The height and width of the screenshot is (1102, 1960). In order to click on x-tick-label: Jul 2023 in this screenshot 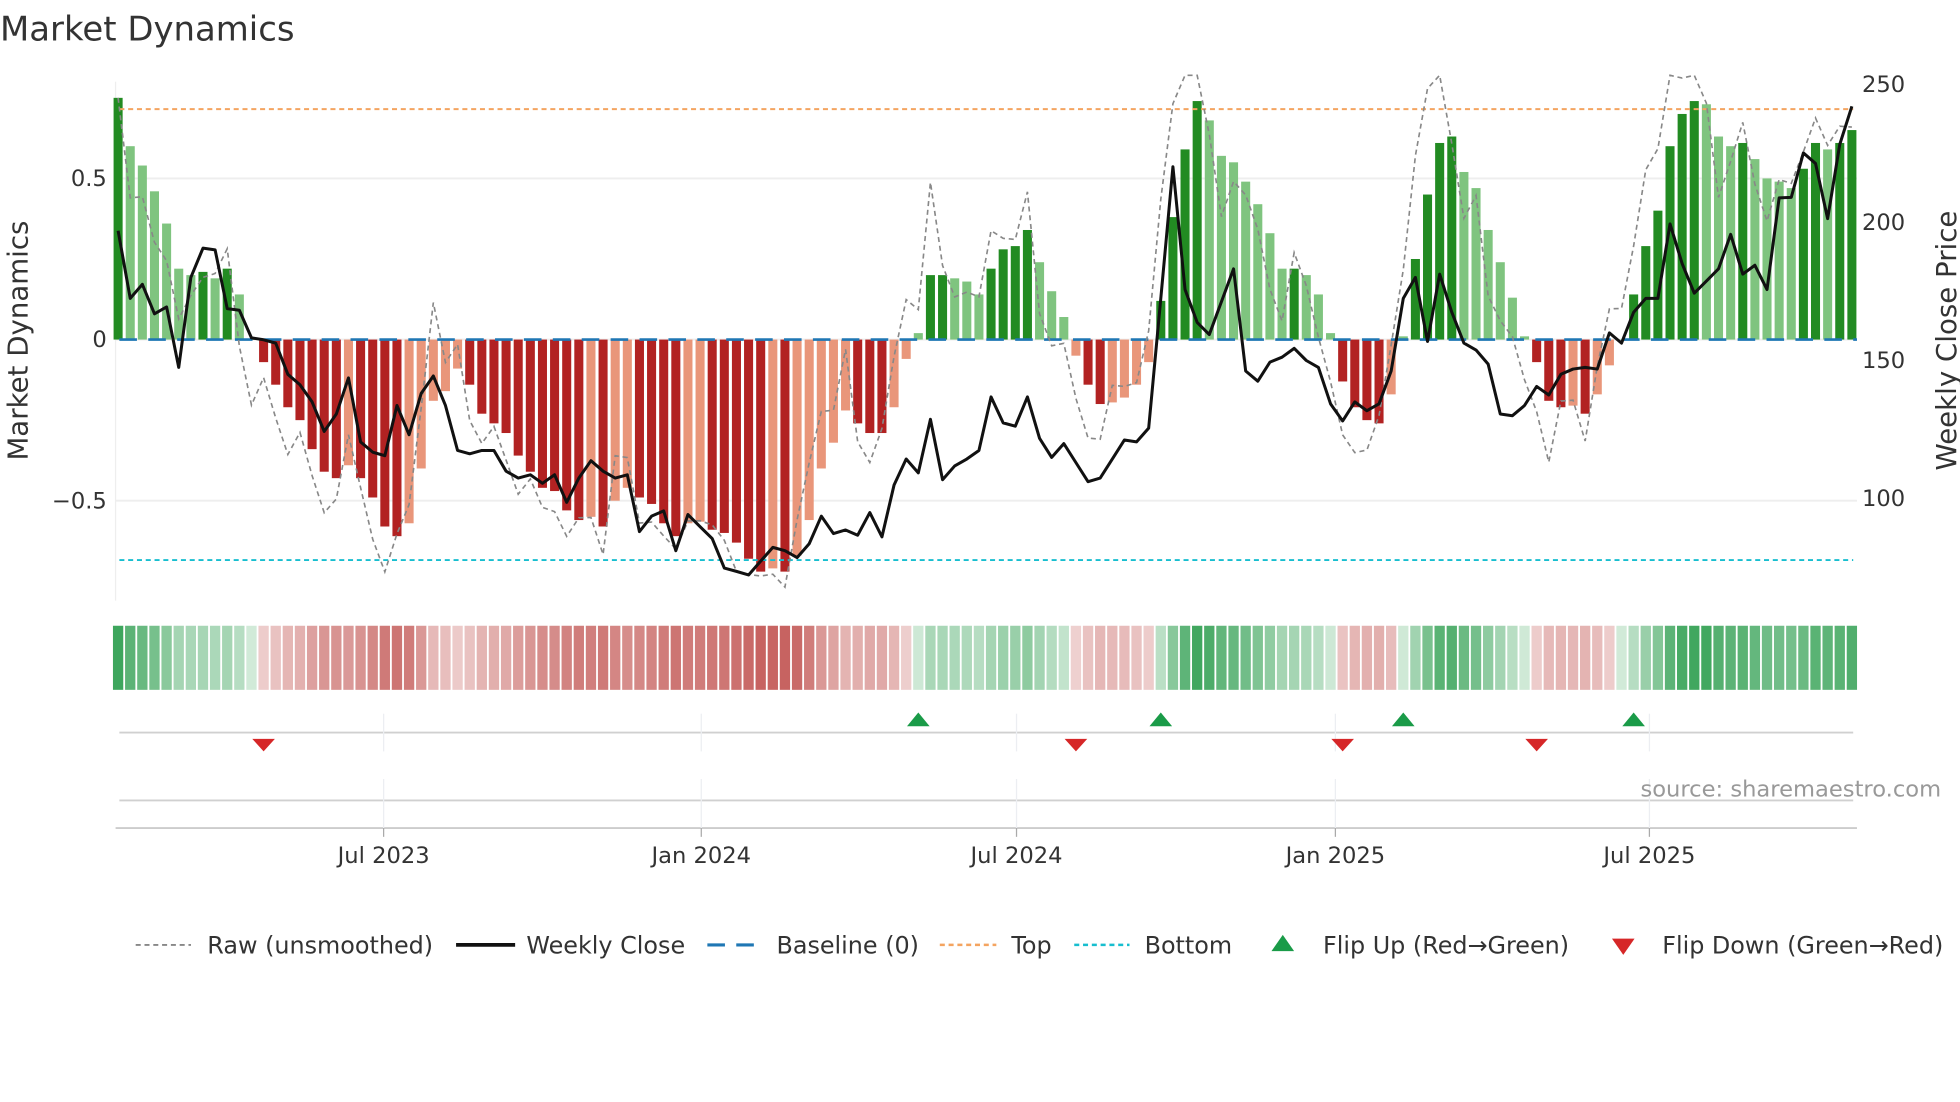, I will do `click(383, 856)`.